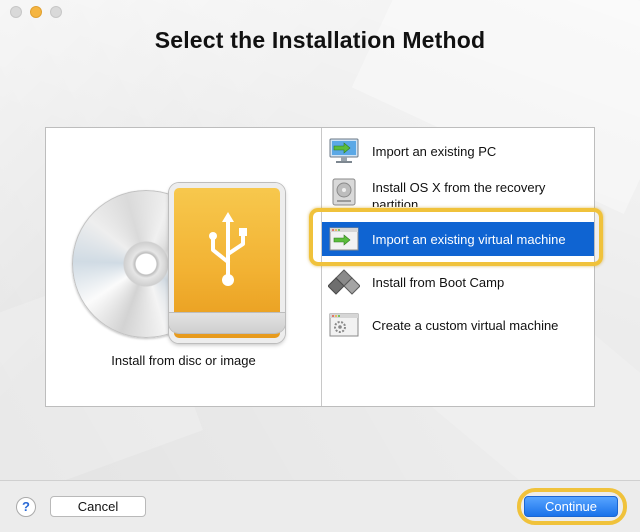 This screenshot has height=532, width=640. I want to click on method-label: Install OS X from the recovery partition, so click(459, 193).